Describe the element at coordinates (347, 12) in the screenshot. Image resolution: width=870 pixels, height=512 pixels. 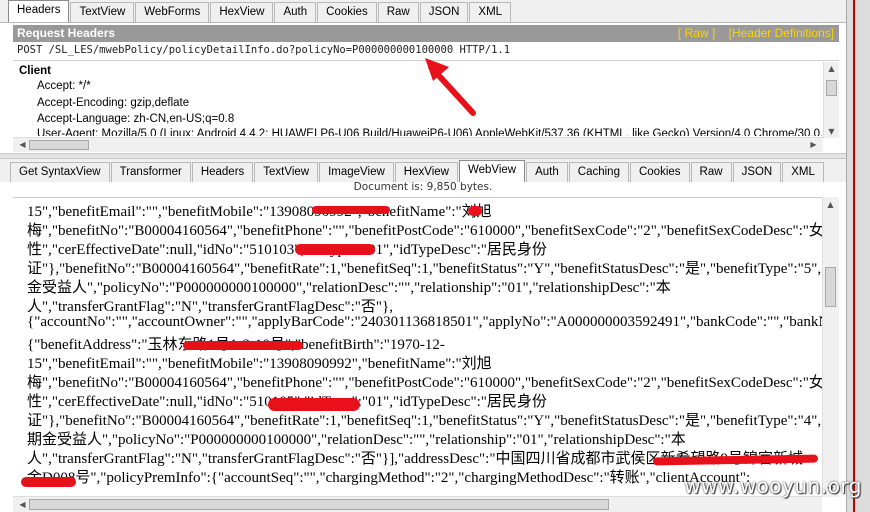
I see `request-tab-cookies: Cookies` at that location.